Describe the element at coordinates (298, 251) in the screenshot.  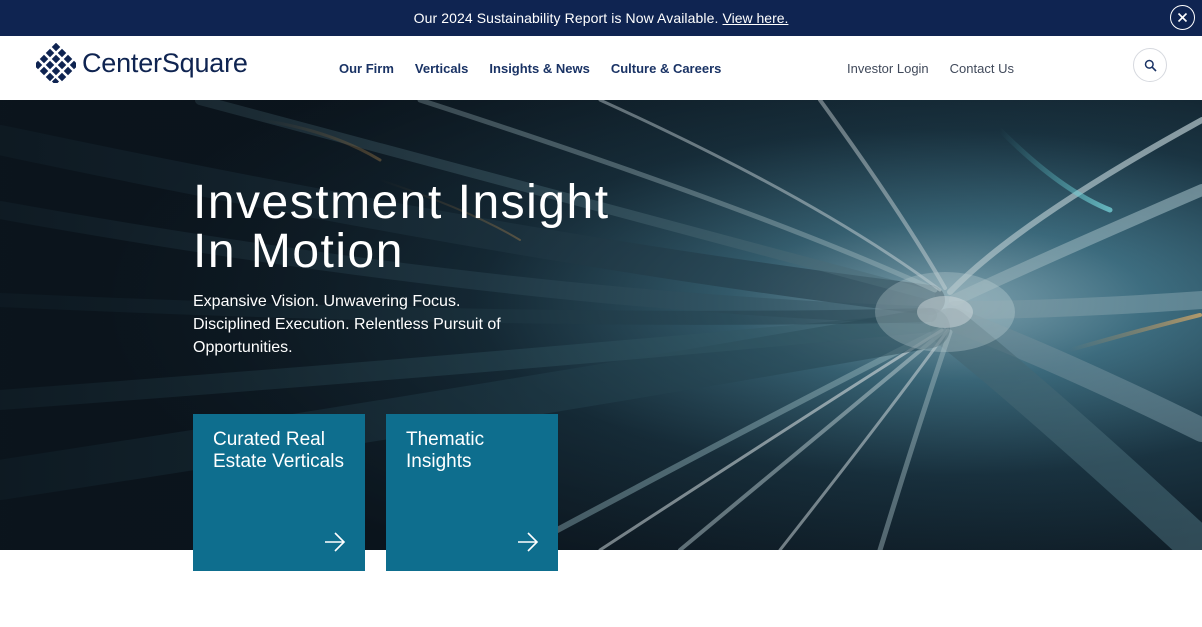
I see `hero-title-line-2: In Motion` at that location.